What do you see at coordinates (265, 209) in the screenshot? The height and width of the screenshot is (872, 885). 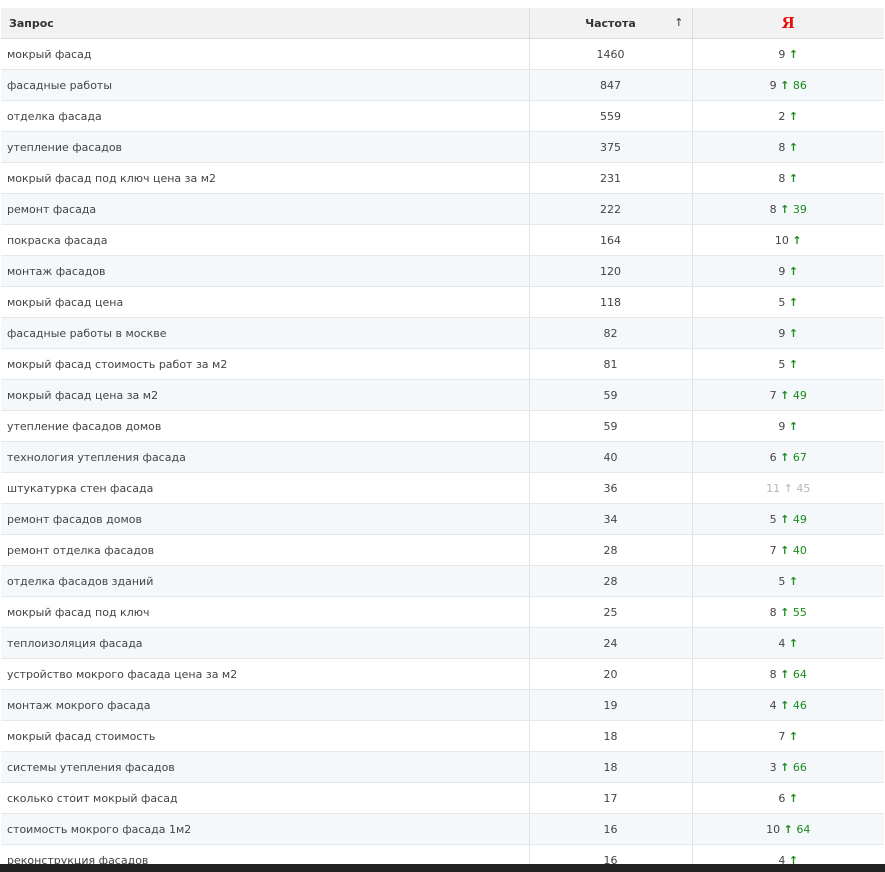 I see `query-cell: ремонт фасада` at bounding box center [265, 209].